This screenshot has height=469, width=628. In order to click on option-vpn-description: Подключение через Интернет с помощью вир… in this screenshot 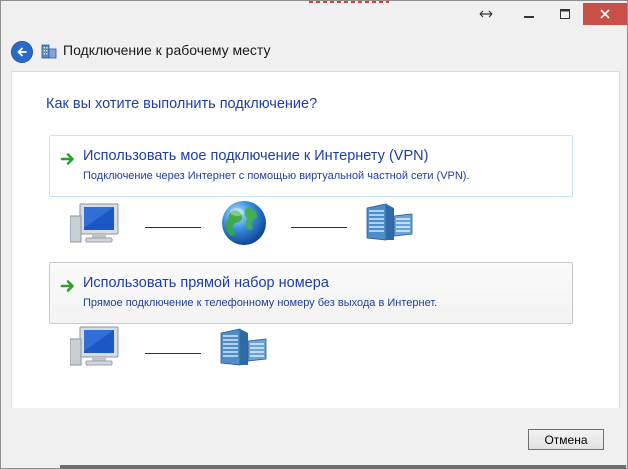, I will do `click(276, 176)`.